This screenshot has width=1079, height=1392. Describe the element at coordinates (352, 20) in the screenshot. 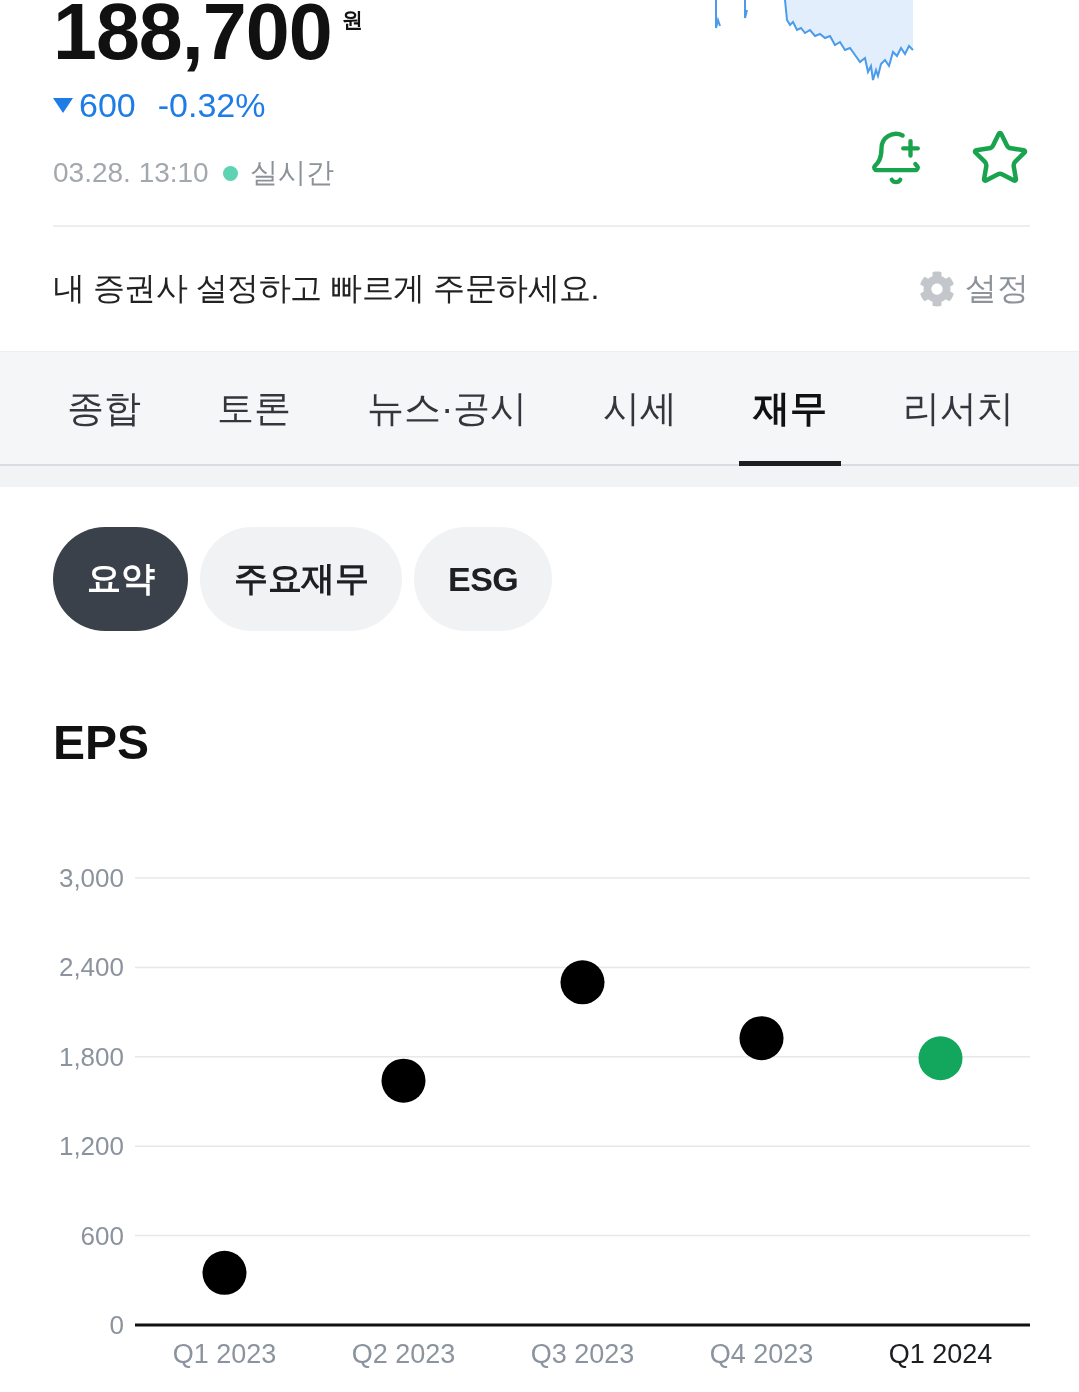

I see `currency-unit: 원` at that location.